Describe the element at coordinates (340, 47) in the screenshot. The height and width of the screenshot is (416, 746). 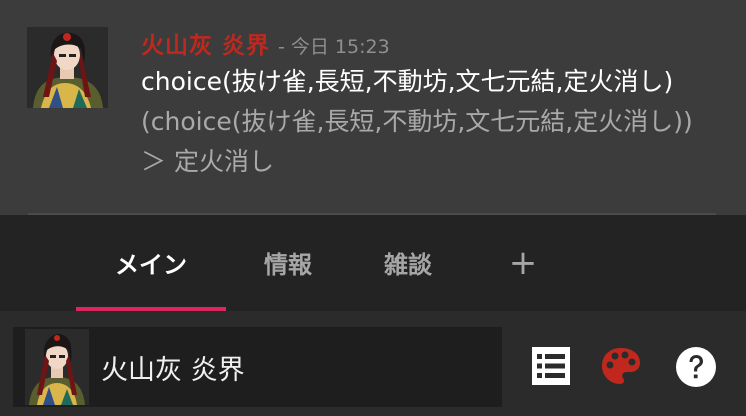
I see `message-timestamp: 今日 15:23` at that location.